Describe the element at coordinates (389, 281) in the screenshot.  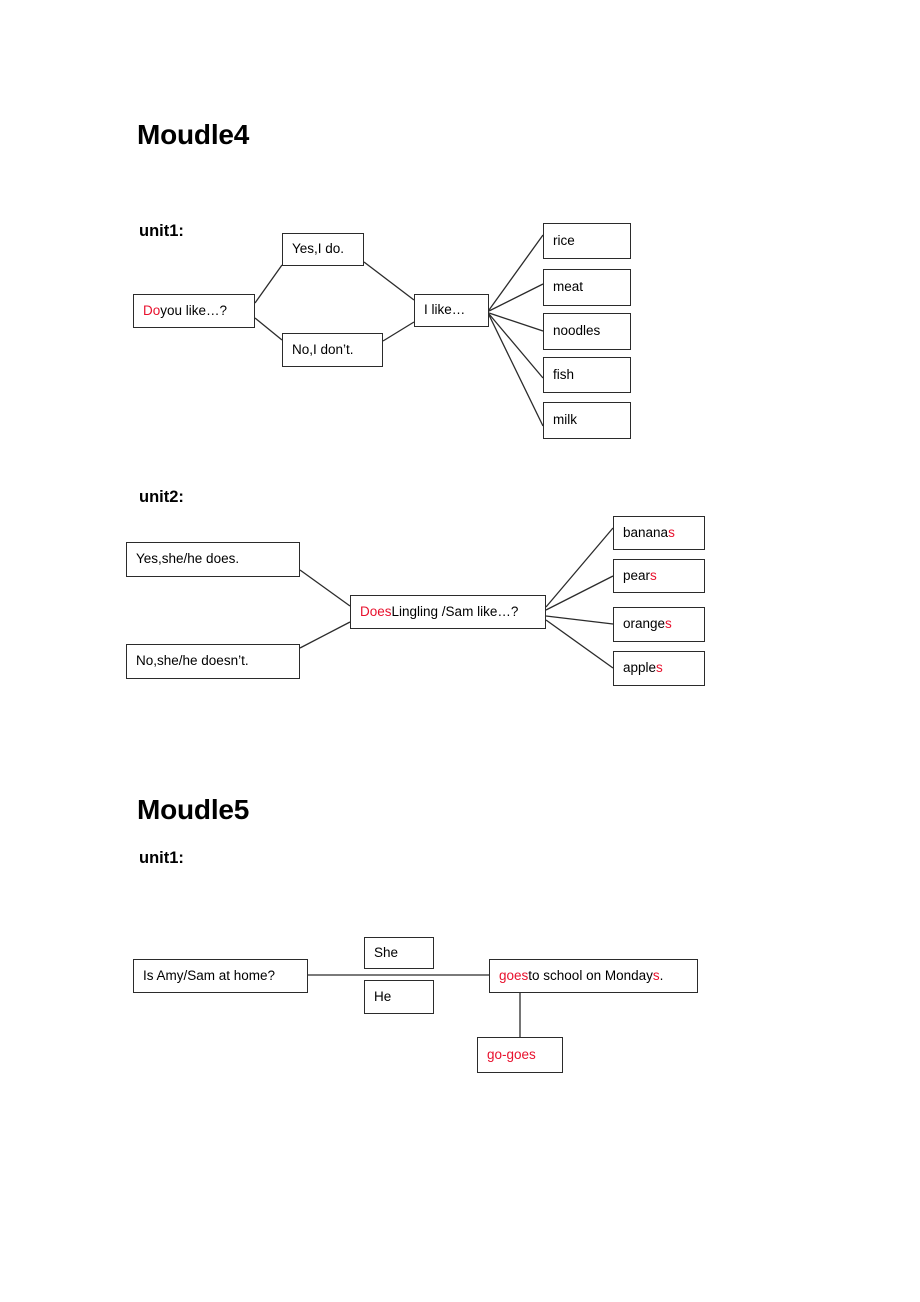
I see `line-yes-to-ilike` at that location.